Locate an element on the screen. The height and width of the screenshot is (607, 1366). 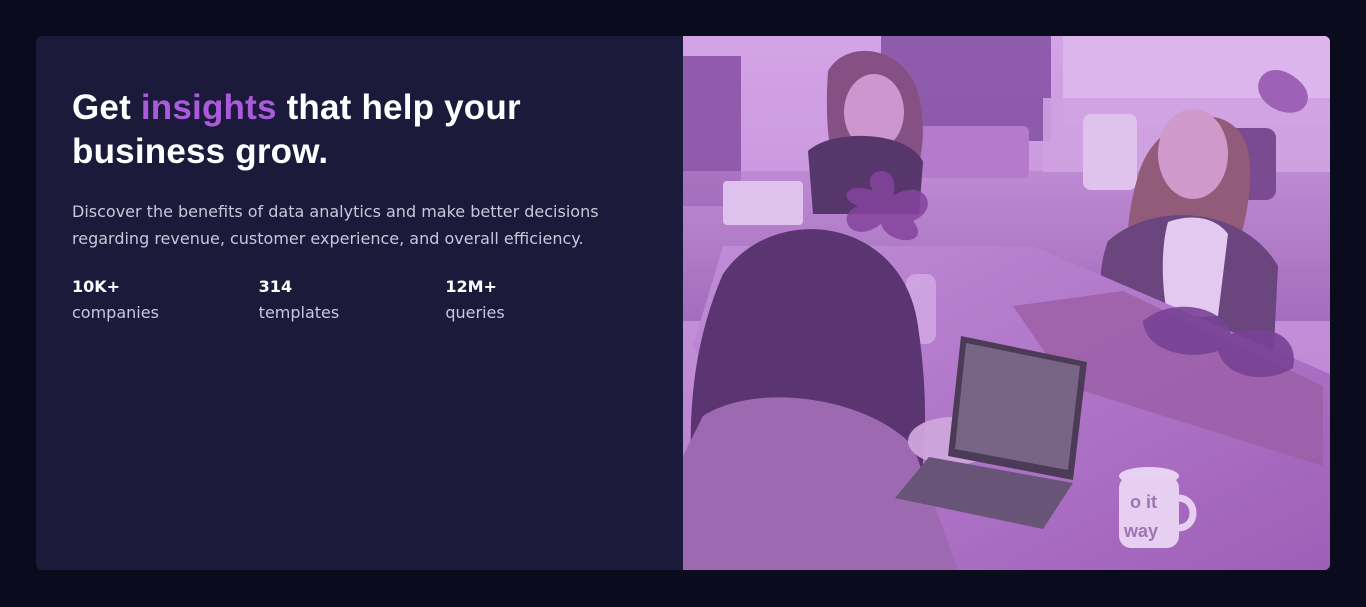
headline-highlight: insights is located at coordinates (208, 107).